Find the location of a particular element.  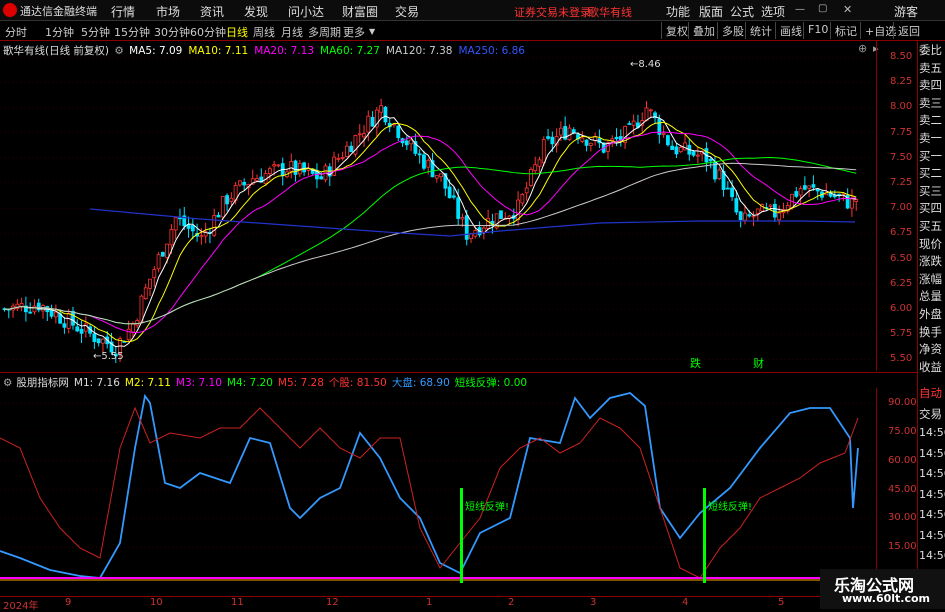

menu-item-trade: 交易 is located at coordinates (407, 11).